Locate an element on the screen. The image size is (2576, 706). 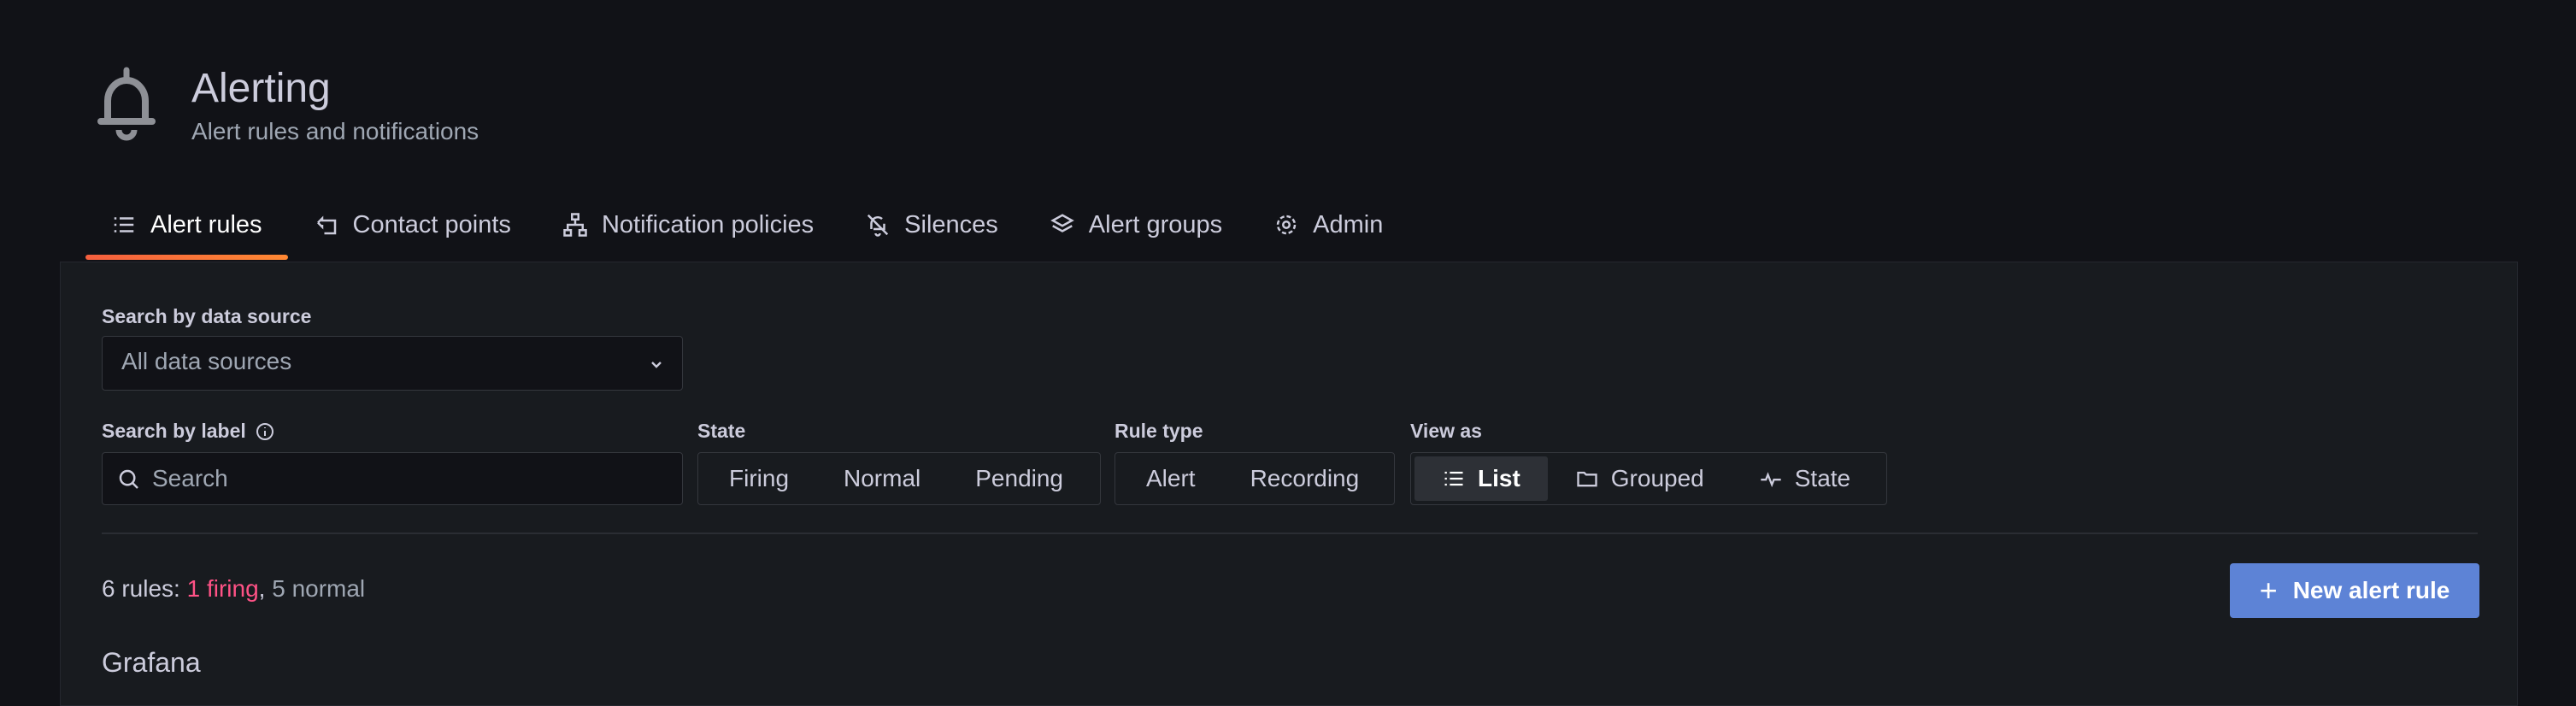
ruletype-label: Rule type is located at coordinates (1159, 431).